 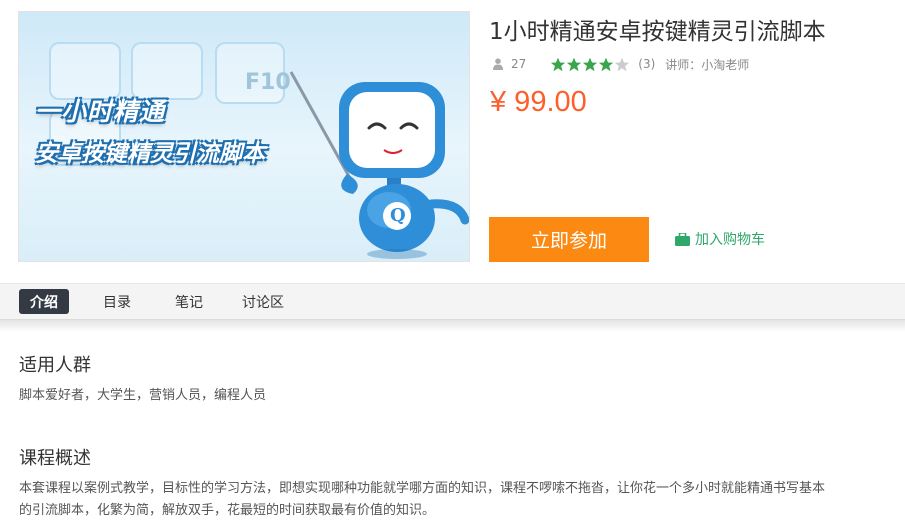 I want to click on tab-intro: 介绍, so click(x=44, y=301).